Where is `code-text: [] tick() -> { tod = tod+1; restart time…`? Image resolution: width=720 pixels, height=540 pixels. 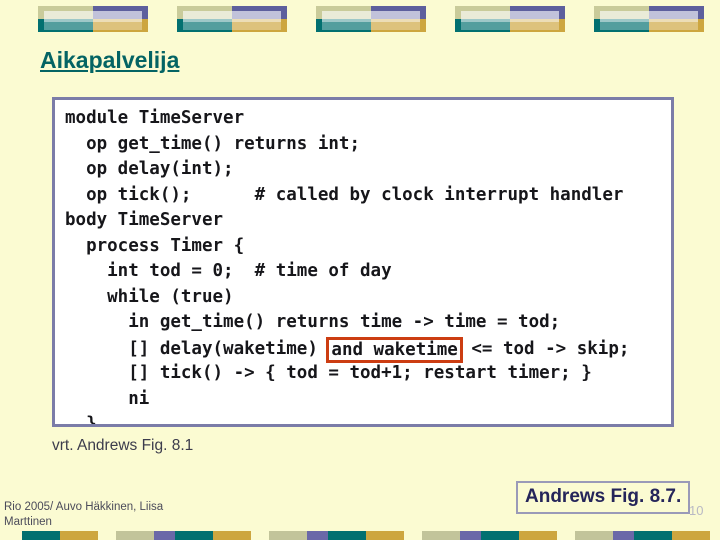 code-text: [] tick() -> { tod = tod+1; restart time… is located at coordinates (328, 373).